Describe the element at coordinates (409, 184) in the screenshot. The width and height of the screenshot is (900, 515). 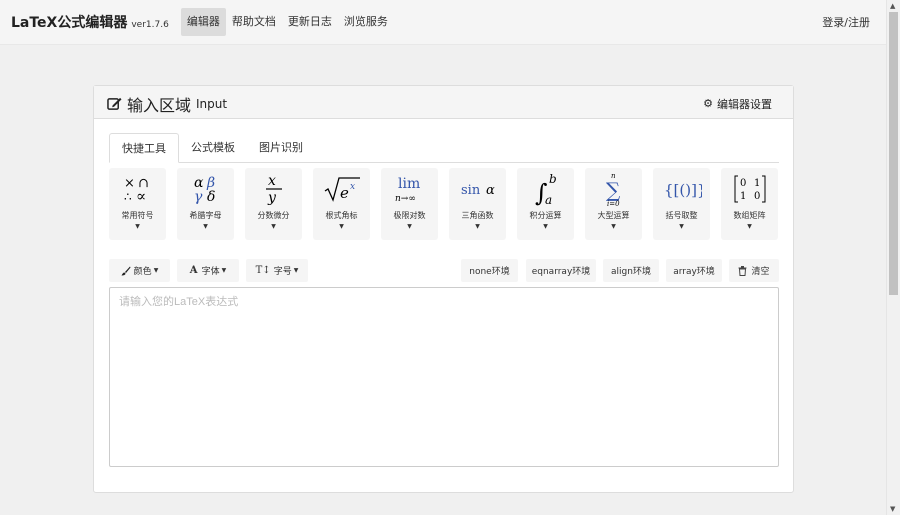
I see `svg-text: lim` at that location.